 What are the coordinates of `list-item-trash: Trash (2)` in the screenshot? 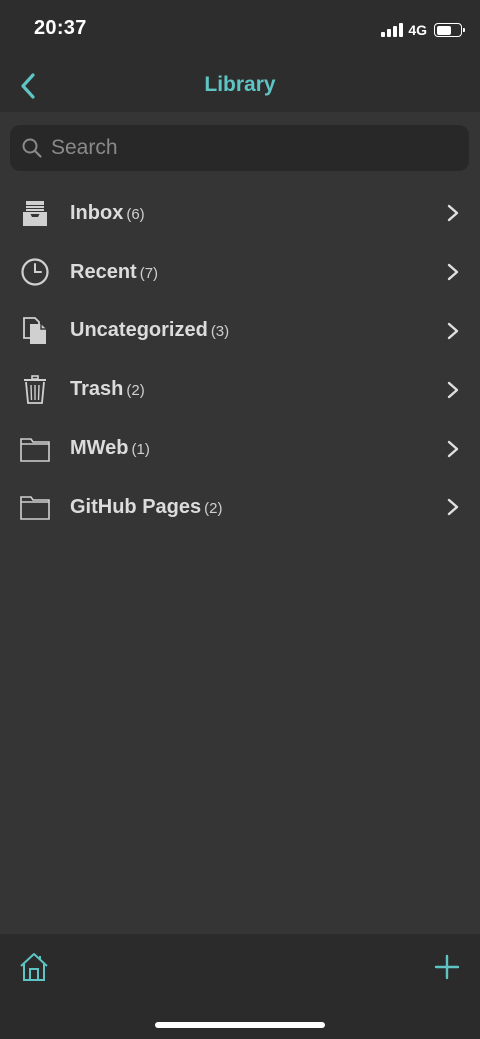 It's located at (240, 389).